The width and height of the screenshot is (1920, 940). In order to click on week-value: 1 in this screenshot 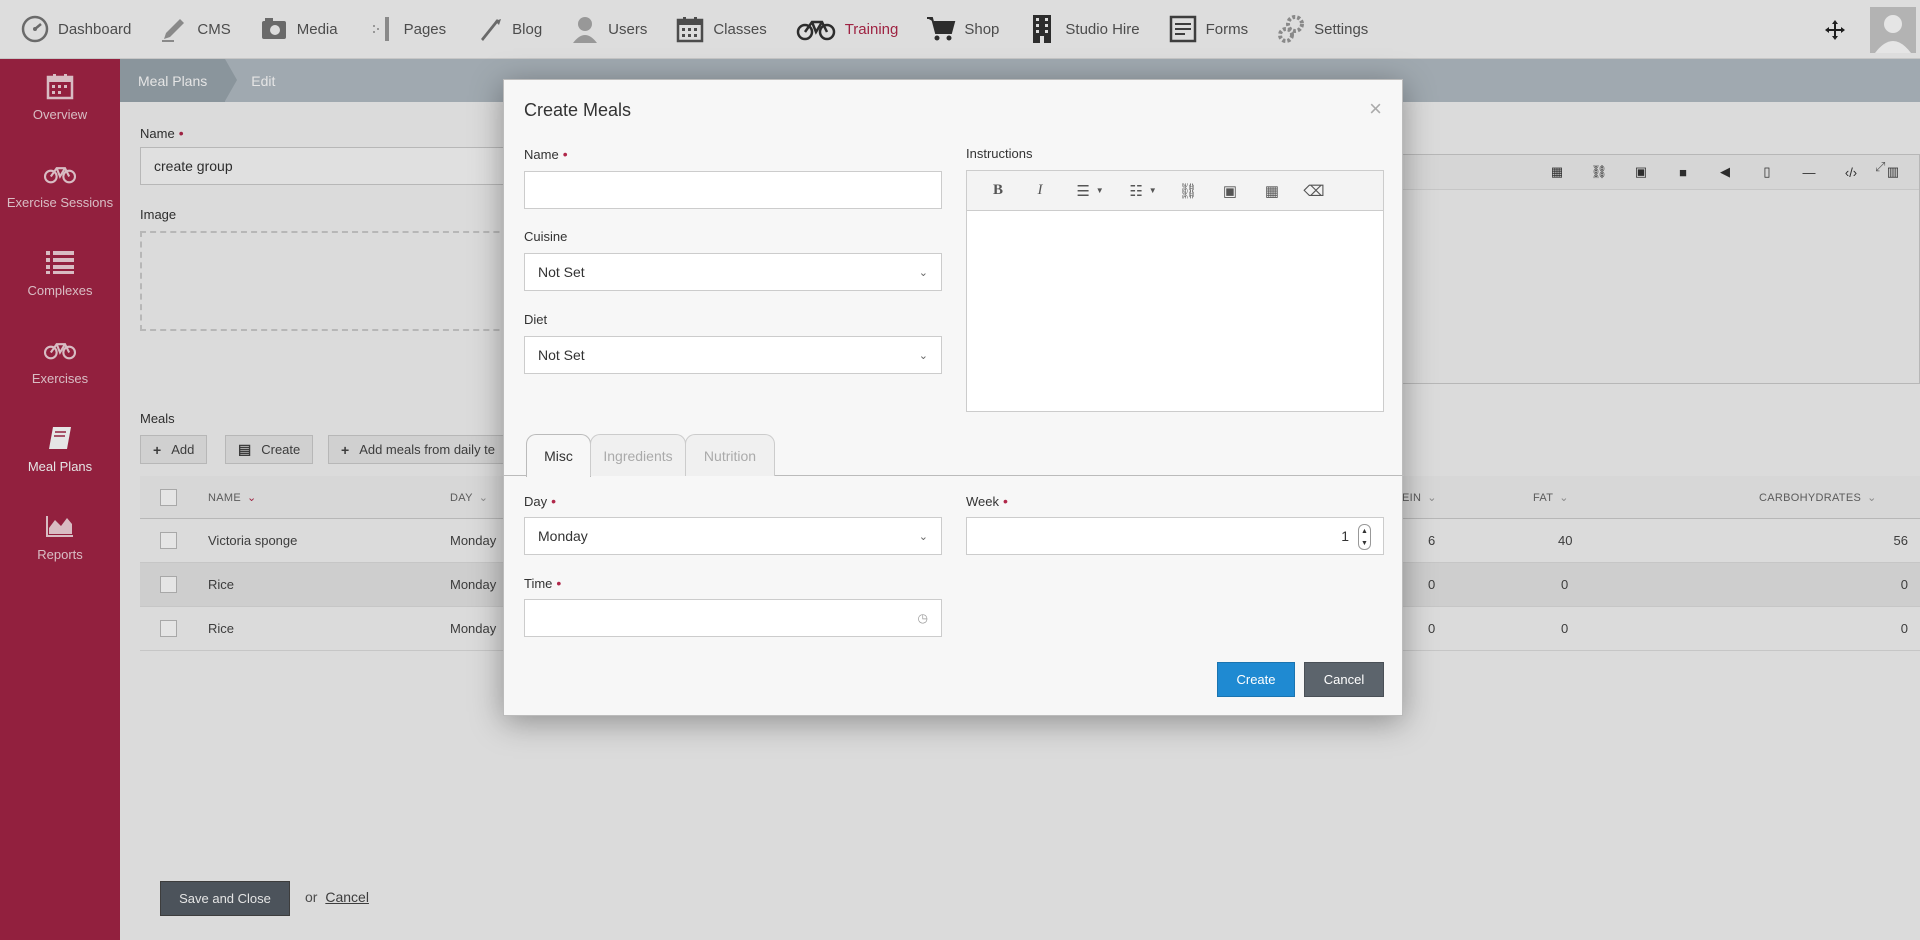, I will do `click(1345, 536)`.